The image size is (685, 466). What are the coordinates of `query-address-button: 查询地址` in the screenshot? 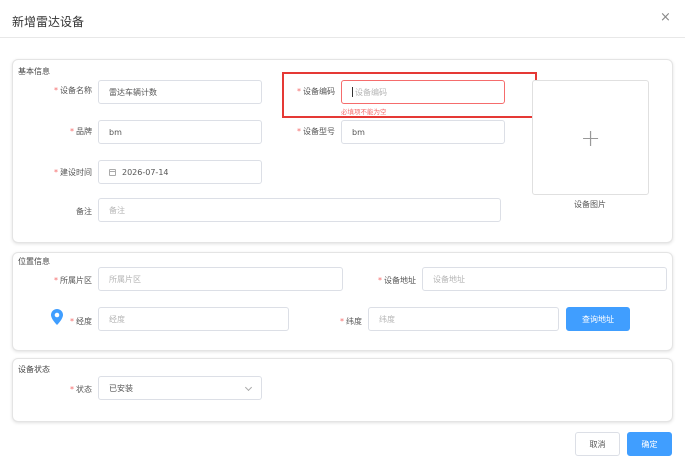 It's located at (598, 319).